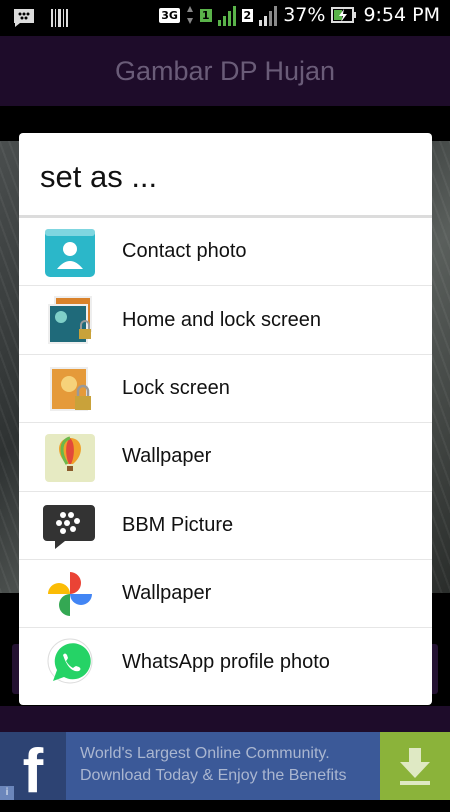 The width and height of the screenshot is (450, 812). Describe the element at coordinates (225, 457) in the screenshot. I see `option-wallpaper: Wallpaper` at that location.